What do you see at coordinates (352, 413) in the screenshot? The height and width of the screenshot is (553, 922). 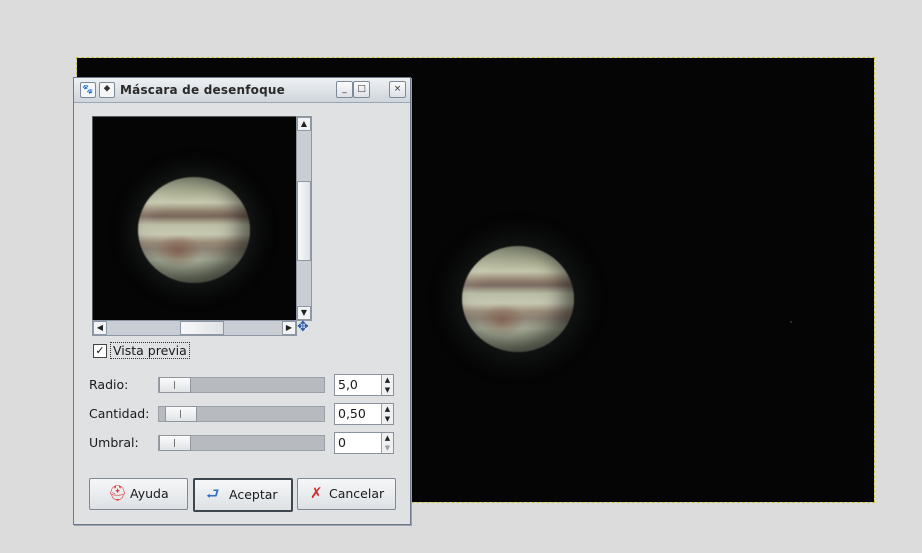 I see `amount-value: 0,50` at bounding box center [352, 413].